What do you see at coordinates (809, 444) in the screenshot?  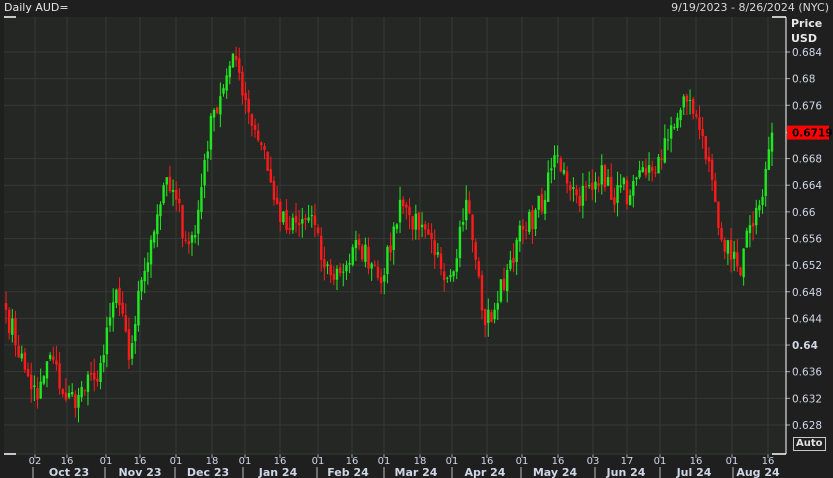 I see `auto-scale-button: Auto` at bounding box center [809, 444].